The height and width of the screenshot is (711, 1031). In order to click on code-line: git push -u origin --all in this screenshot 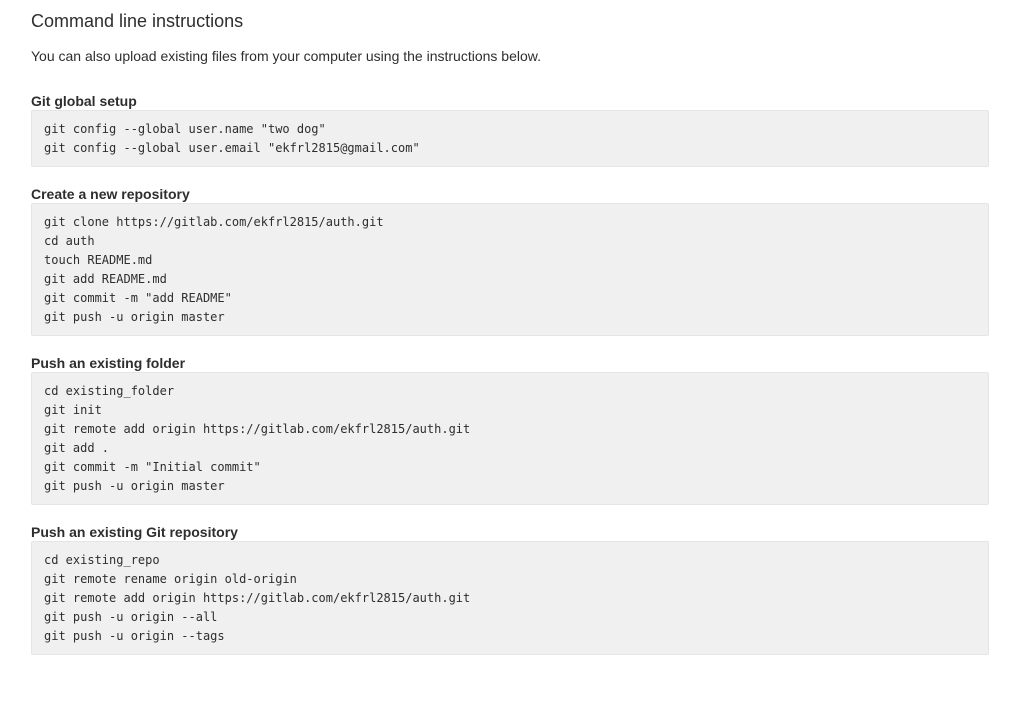, I will do `click(510, 617)`.